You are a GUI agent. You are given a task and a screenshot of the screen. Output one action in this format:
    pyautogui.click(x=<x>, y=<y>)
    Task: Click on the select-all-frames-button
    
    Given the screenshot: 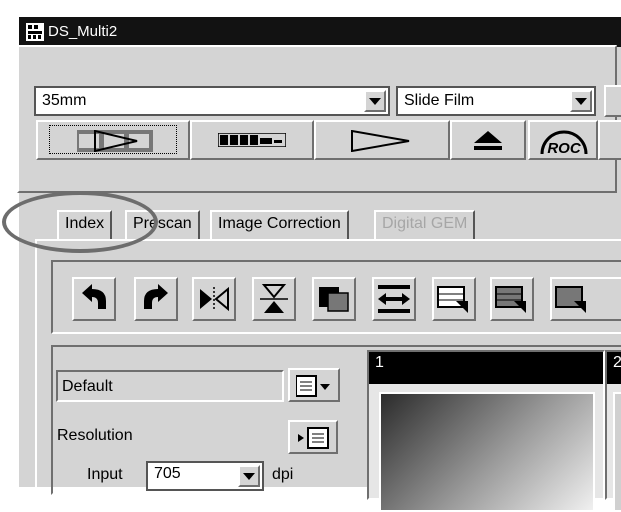 What is the action you would take?
    pyautogui.click(x=512, y=299)
    